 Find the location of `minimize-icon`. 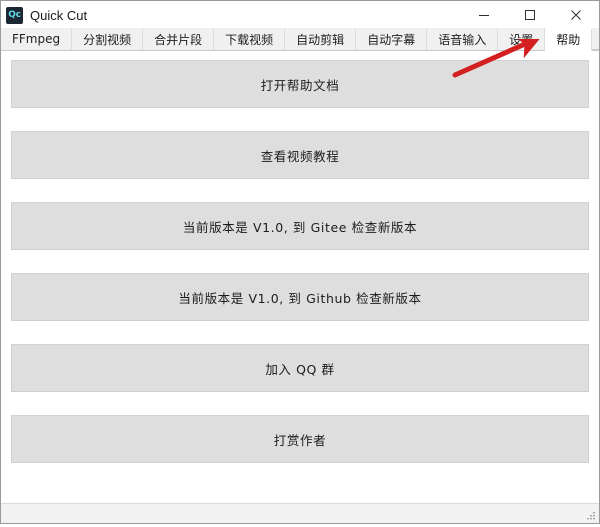

minimize-icon is located at coordinates (484, 15).